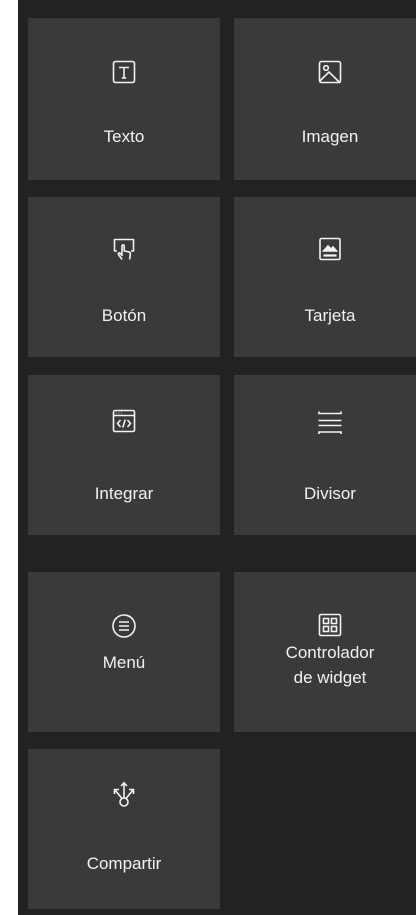 This screenshot has width=416, height=915. Describe the element at coordinates (330, 136) in the screenshot. I see `widget-label: Imagen` at that location.